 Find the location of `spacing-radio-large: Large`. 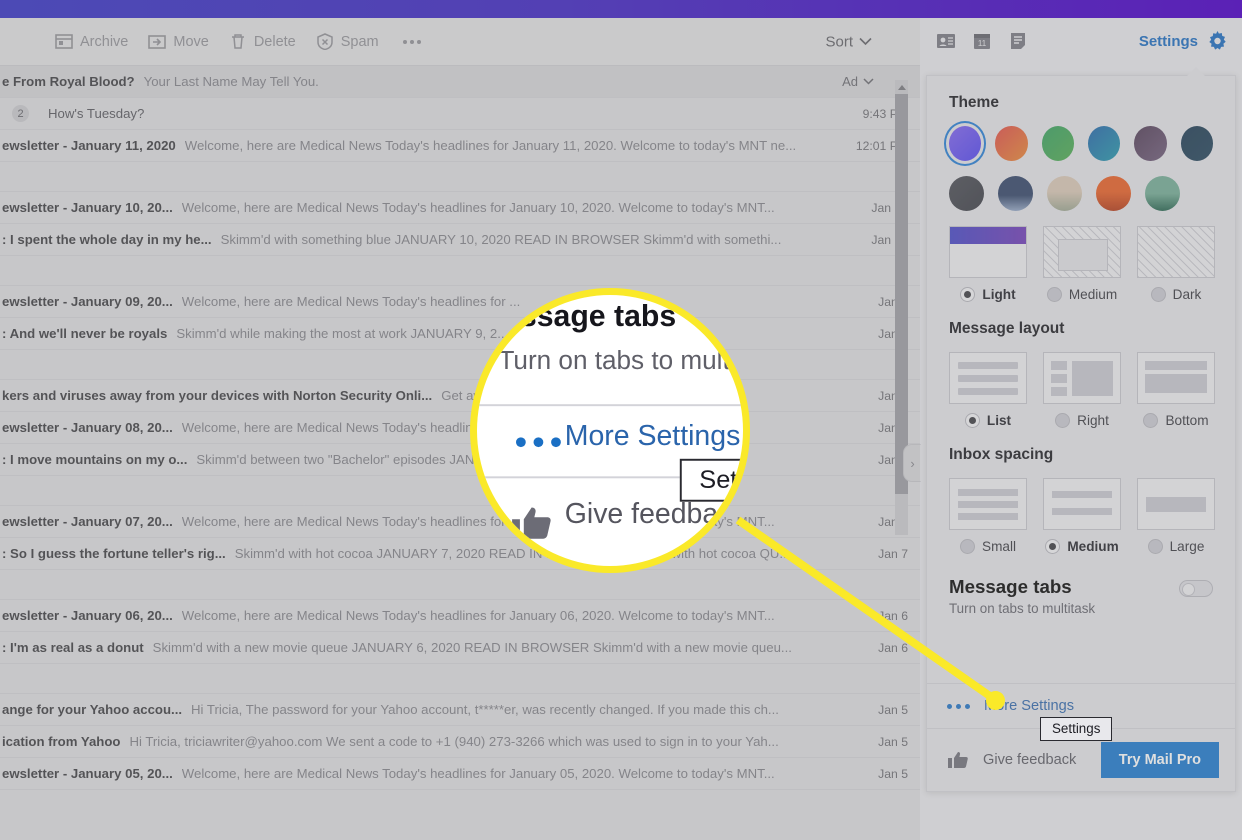

spacing-radio-large: Large is located at coordinates (1176, 546).